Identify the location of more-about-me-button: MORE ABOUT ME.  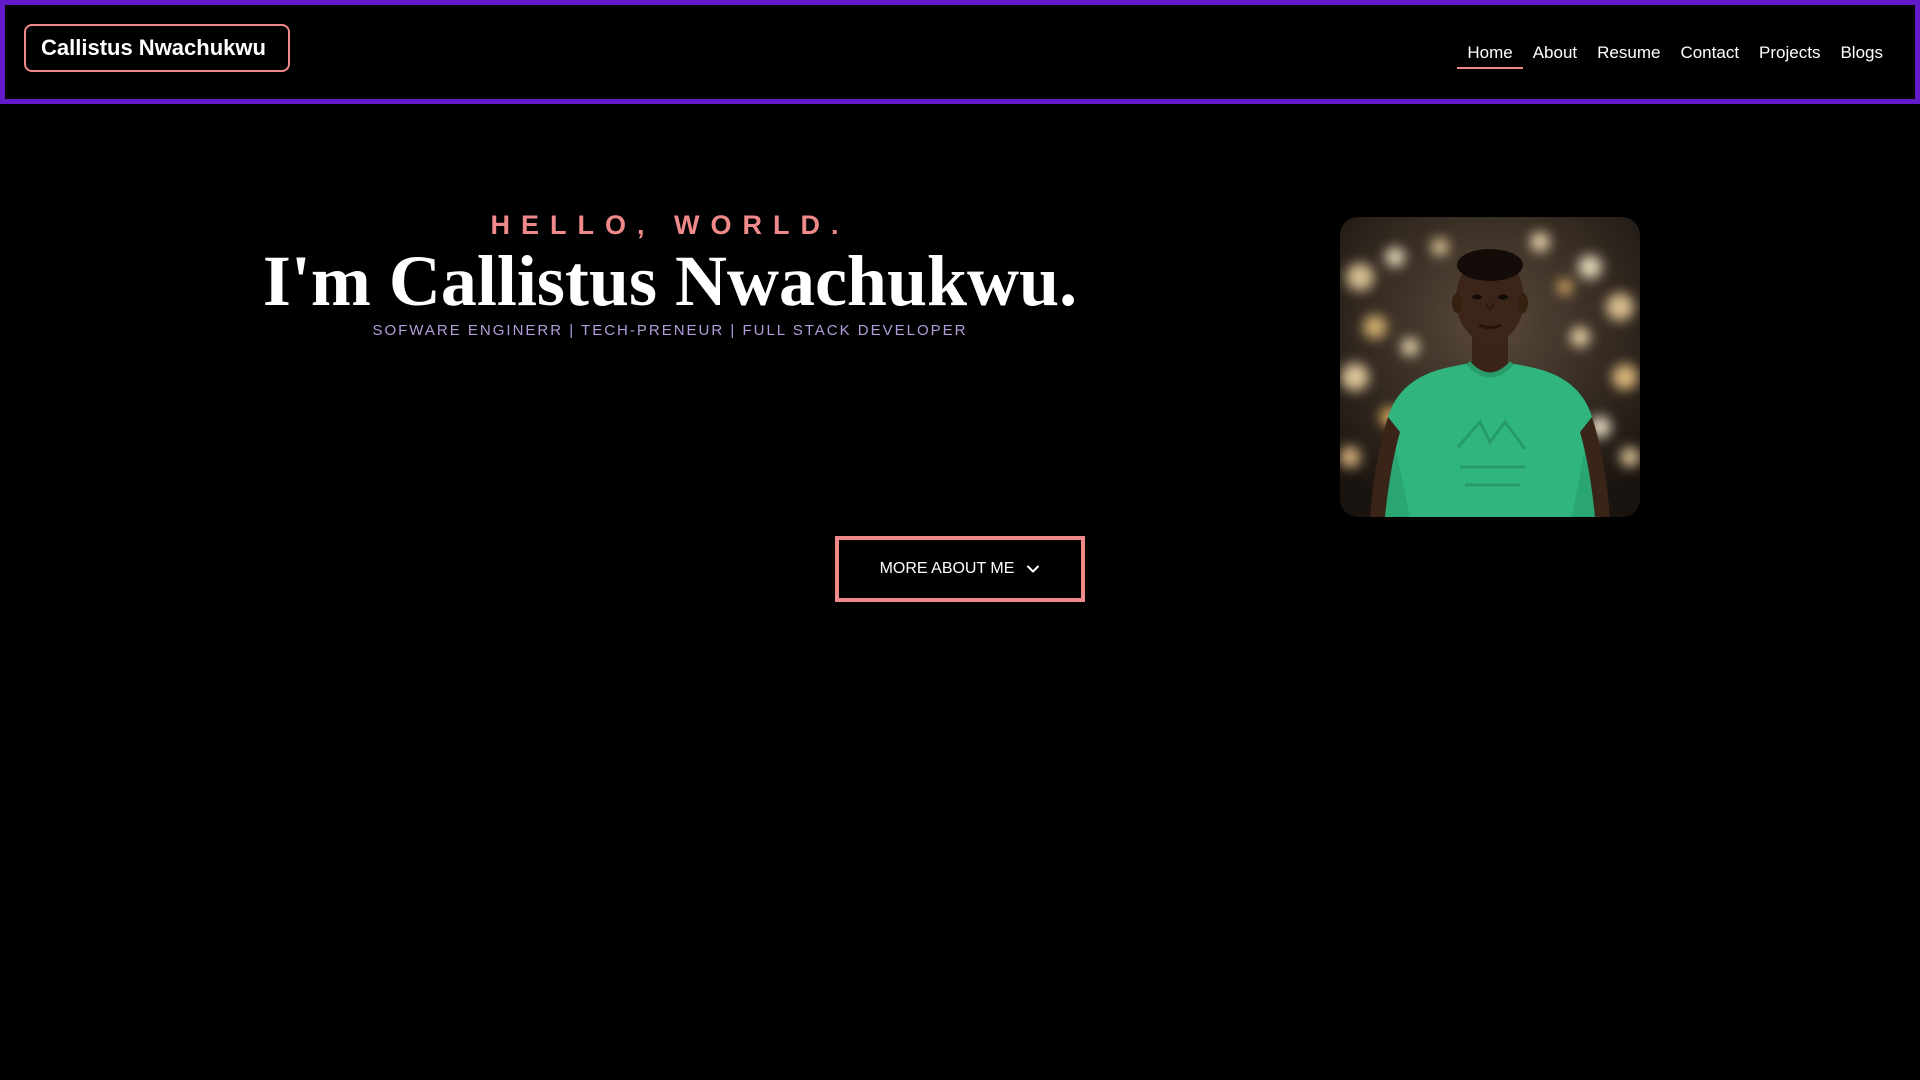
(960, 569).